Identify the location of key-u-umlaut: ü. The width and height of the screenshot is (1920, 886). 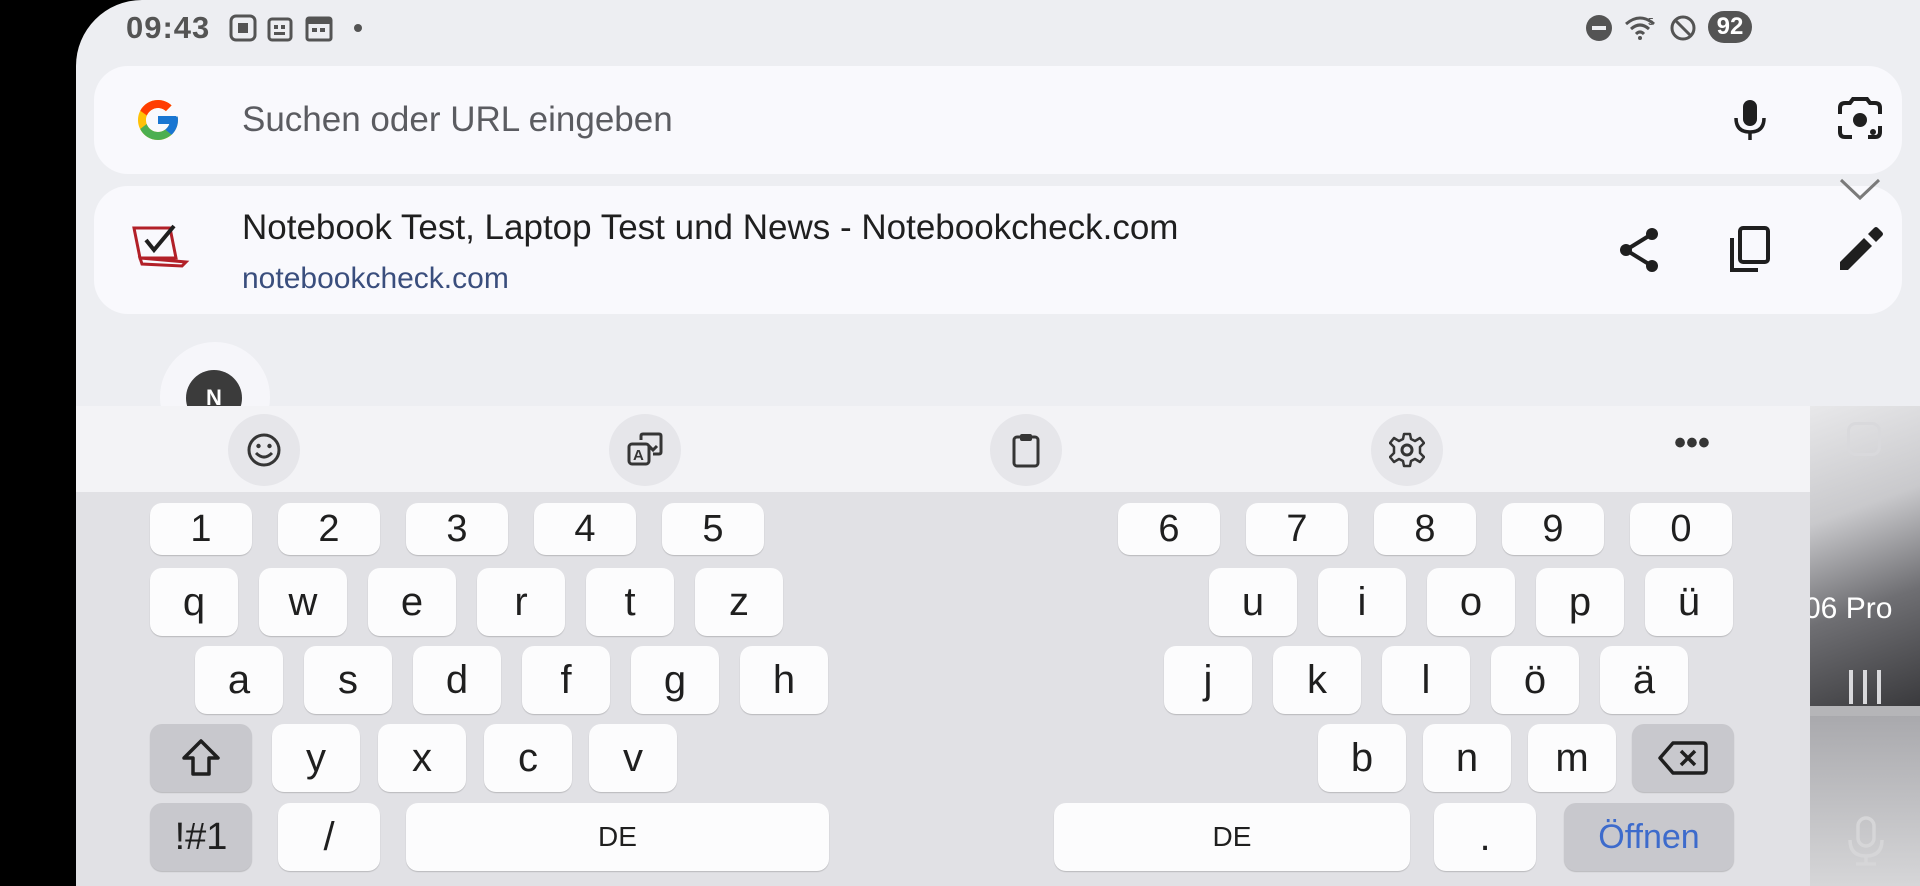
(1689, 602).